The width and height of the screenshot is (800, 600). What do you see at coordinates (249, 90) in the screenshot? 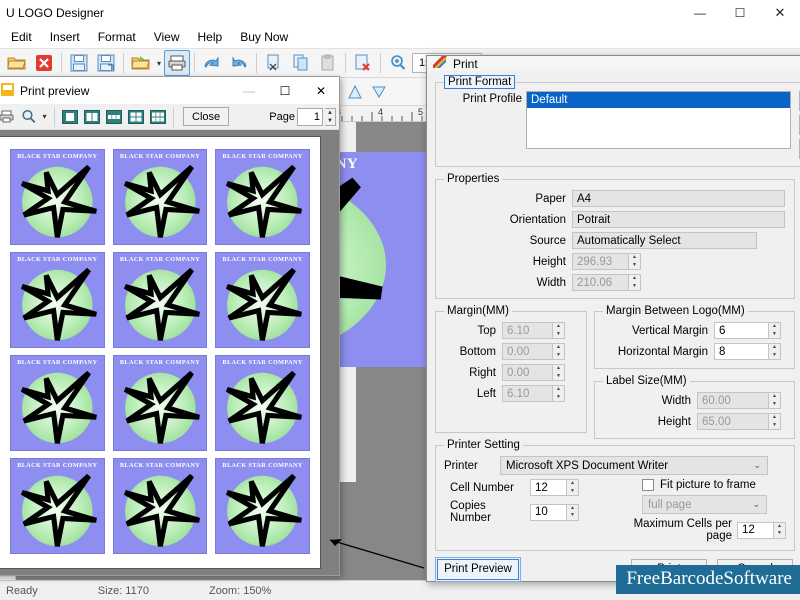
I see `minimize-icon: —` at bounding box center [249, 90].